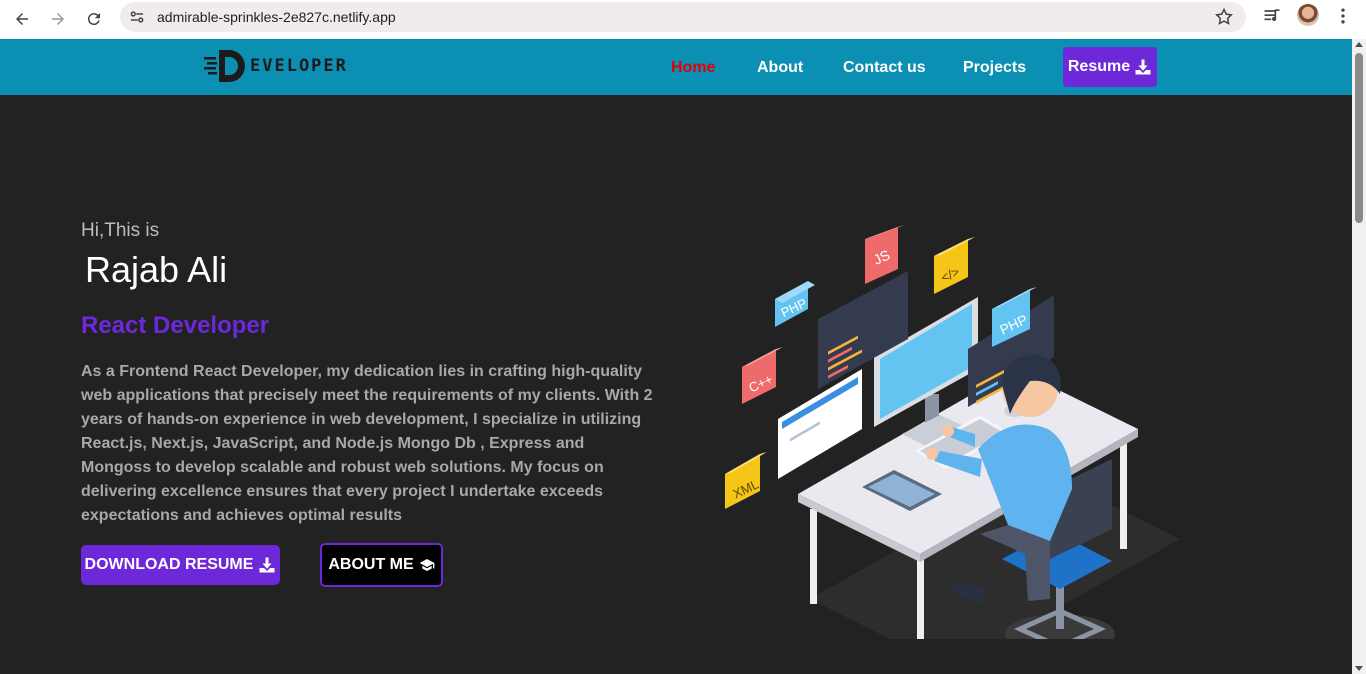 The image size is (1366, 674). Describe the element at coordinates (371, 564) in the screenshot. I see `about-me-label: ABOUT ME` at that location.